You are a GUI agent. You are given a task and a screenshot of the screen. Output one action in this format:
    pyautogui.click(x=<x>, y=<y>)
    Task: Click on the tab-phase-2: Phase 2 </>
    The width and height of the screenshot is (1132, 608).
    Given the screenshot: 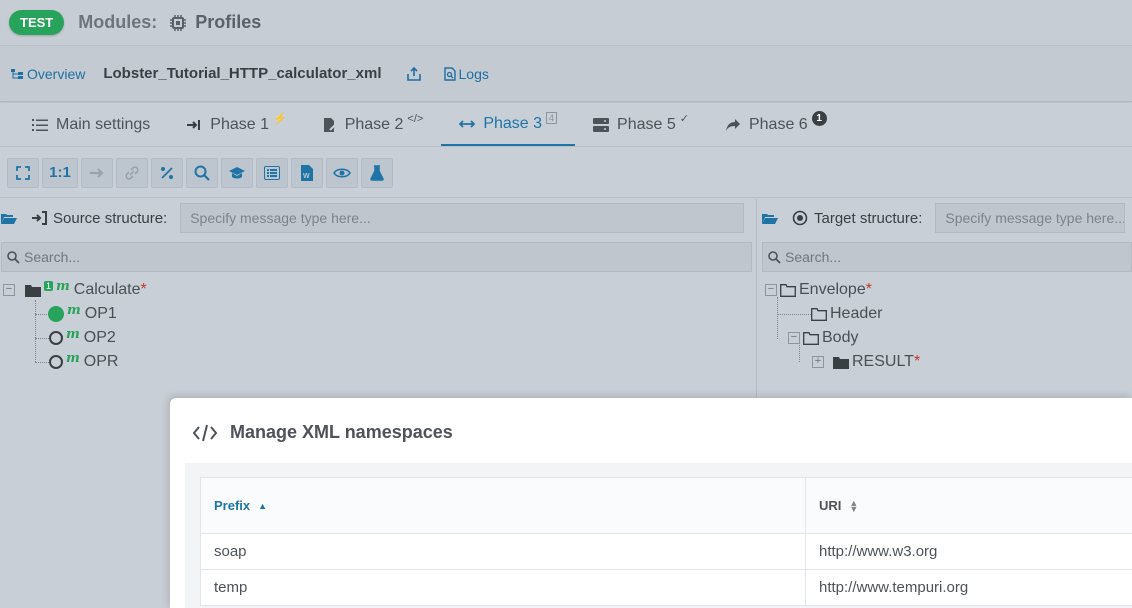 What is the action you would take?
    pyautogui.click(x=373, y=124)
    